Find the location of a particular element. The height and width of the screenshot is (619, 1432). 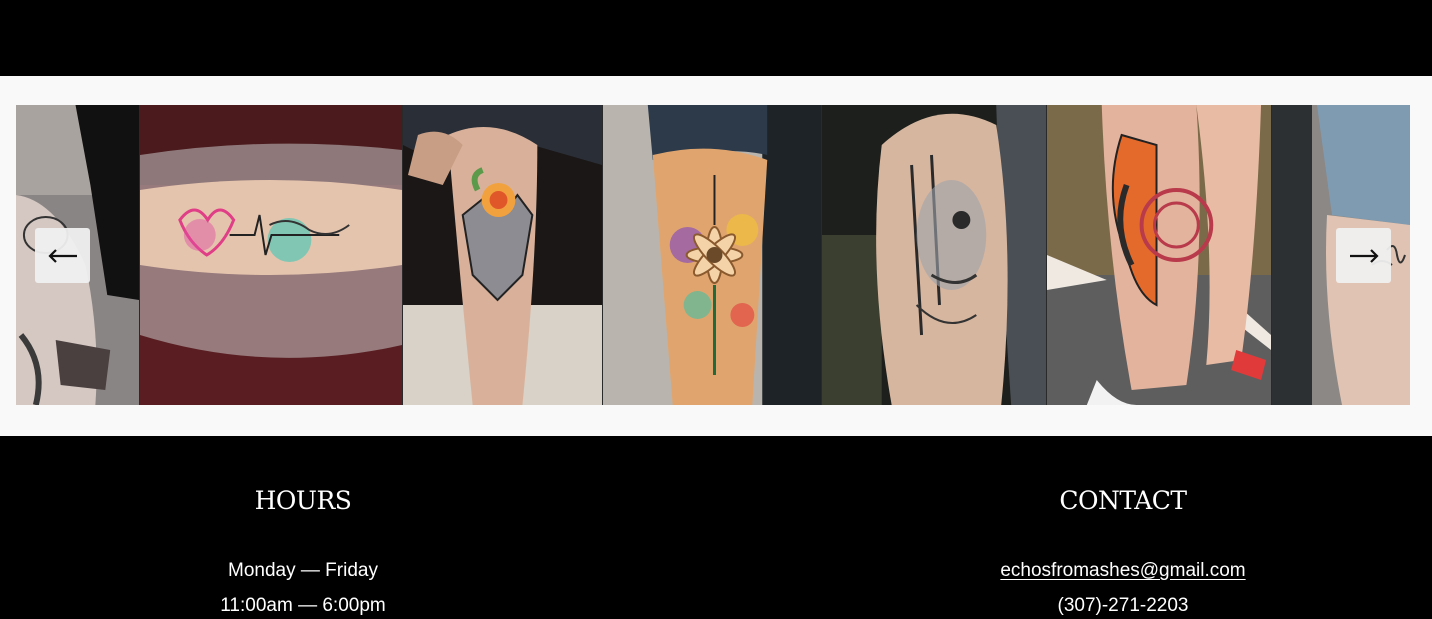

arrow-left-icon is located at coordinates (62, 255).